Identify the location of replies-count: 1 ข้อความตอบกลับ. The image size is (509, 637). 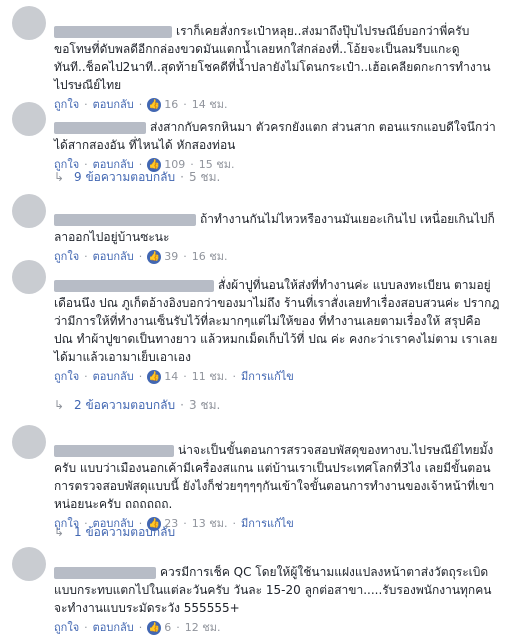
(124, 532).